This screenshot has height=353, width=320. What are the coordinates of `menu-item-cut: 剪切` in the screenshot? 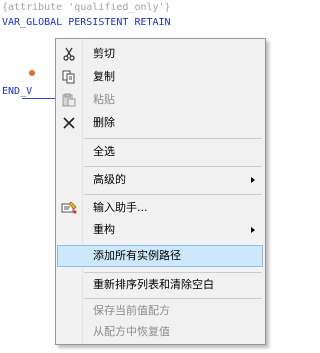 It's located at (160, 54).